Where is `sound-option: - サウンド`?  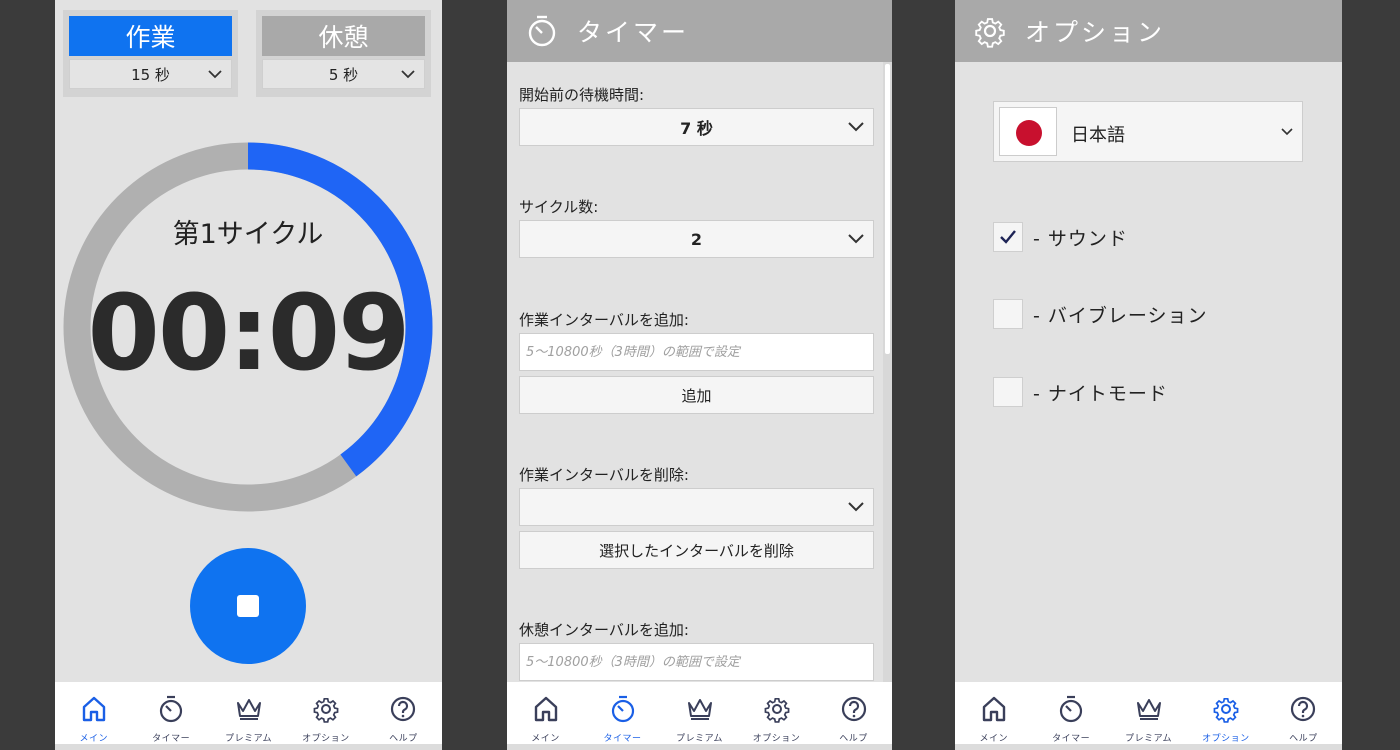 sound-option: - サウンド is located at coordinates (1060, 237).